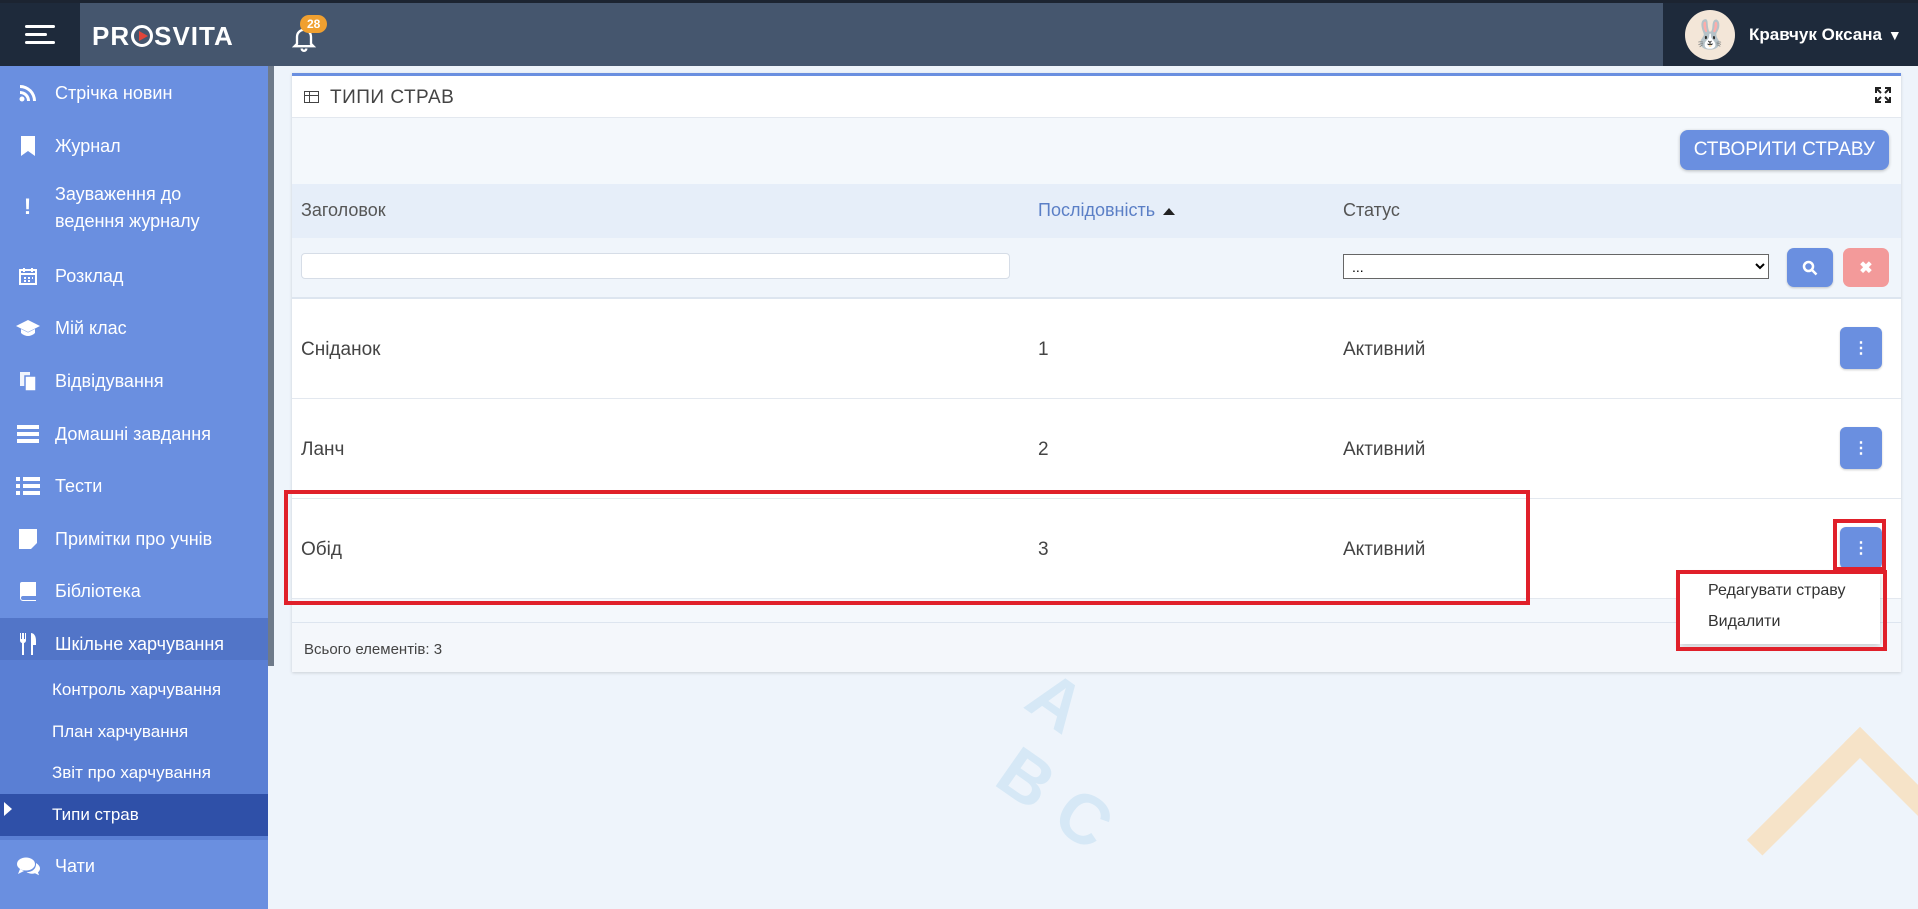 Image resolution: width=1918 pixels, height=909 pixels. Describe the element at coordinates (89, 275) in the screenshot. I see `sidebar-item-label: Розклад` at that location.